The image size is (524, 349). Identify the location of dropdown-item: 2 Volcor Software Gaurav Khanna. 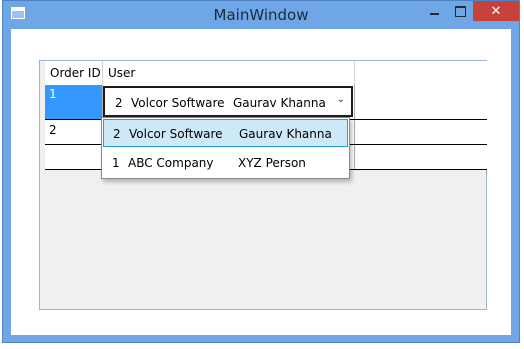
(225, 133).